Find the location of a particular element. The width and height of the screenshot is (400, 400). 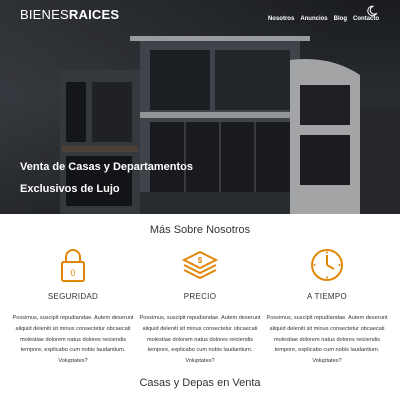

main-nav: Nosotros Anuncios Blog Contacto is located at coordinates (323, 19).